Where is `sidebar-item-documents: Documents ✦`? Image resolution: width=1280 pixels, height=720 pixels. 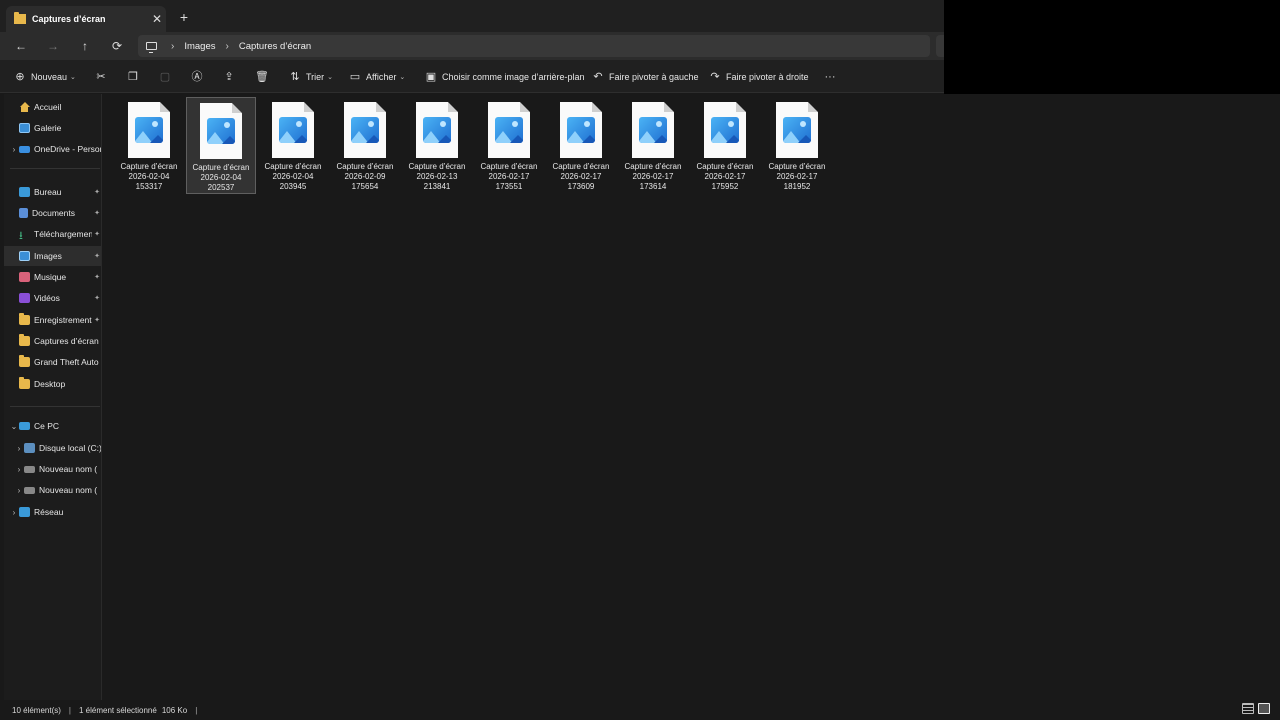
sidebar-item-documents: Documents ✦ is located at coordinates (52, 213).